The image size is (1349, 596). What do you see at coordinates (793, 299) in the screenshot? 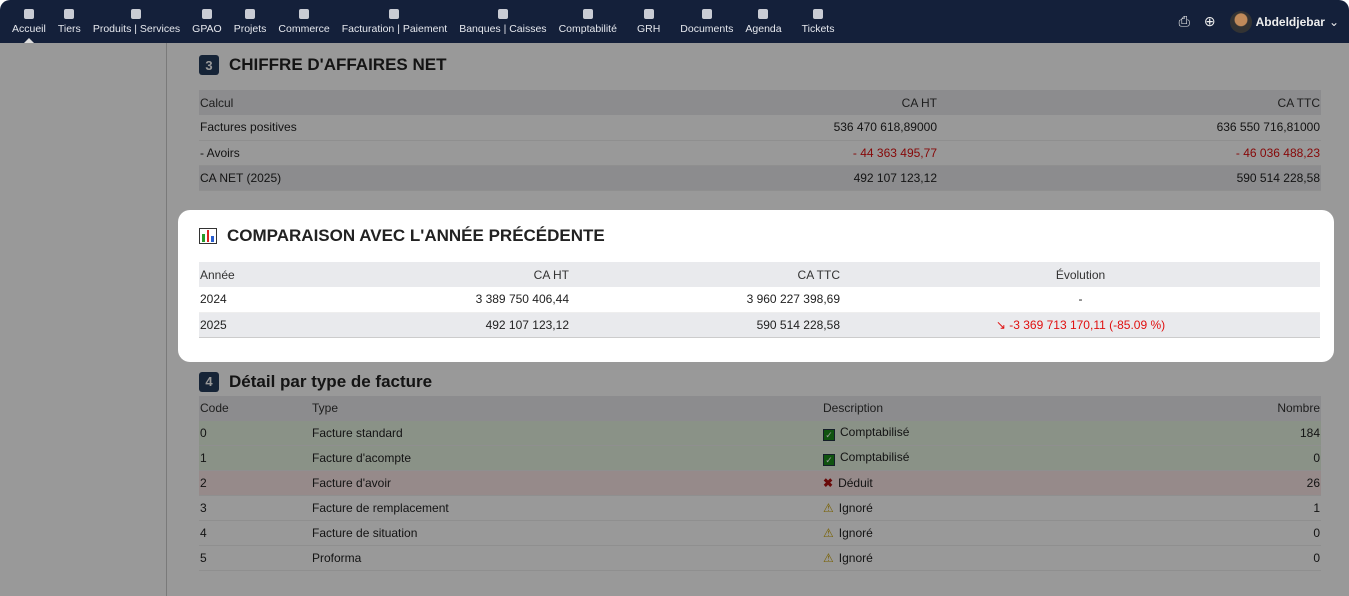
I see `cell: 3 960 227 398,69` at bounding box center [793, 299].